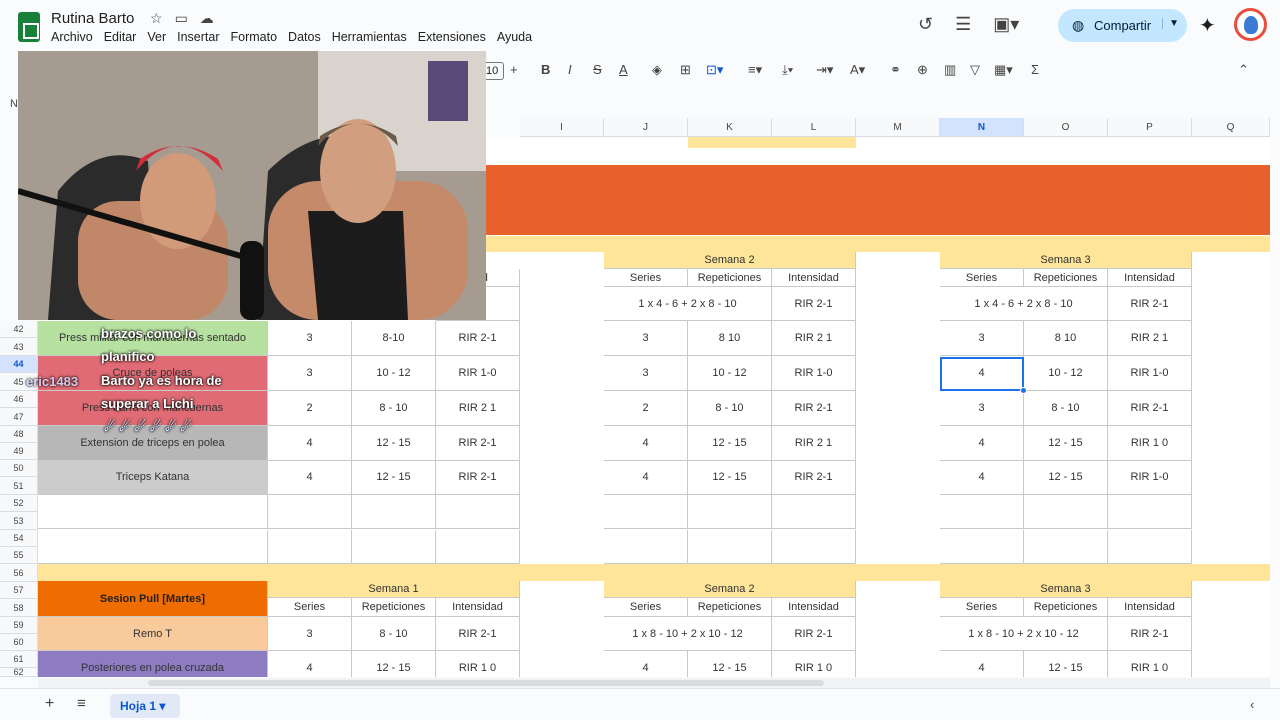  What do you see at coordinates (982, 127) in the screenshot?
I see `column-header-n: N` at bounding box center [982, 127].